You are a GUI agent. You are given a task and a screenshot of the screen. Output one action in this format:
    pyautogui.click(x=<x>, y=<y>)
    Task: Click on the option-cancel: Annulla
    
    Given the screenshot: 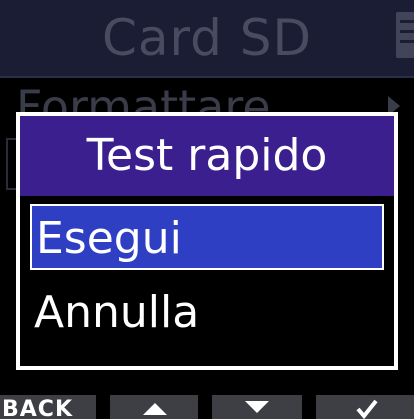 What is the action you would take?
    pyautogui.click(x=207, y=313)
    